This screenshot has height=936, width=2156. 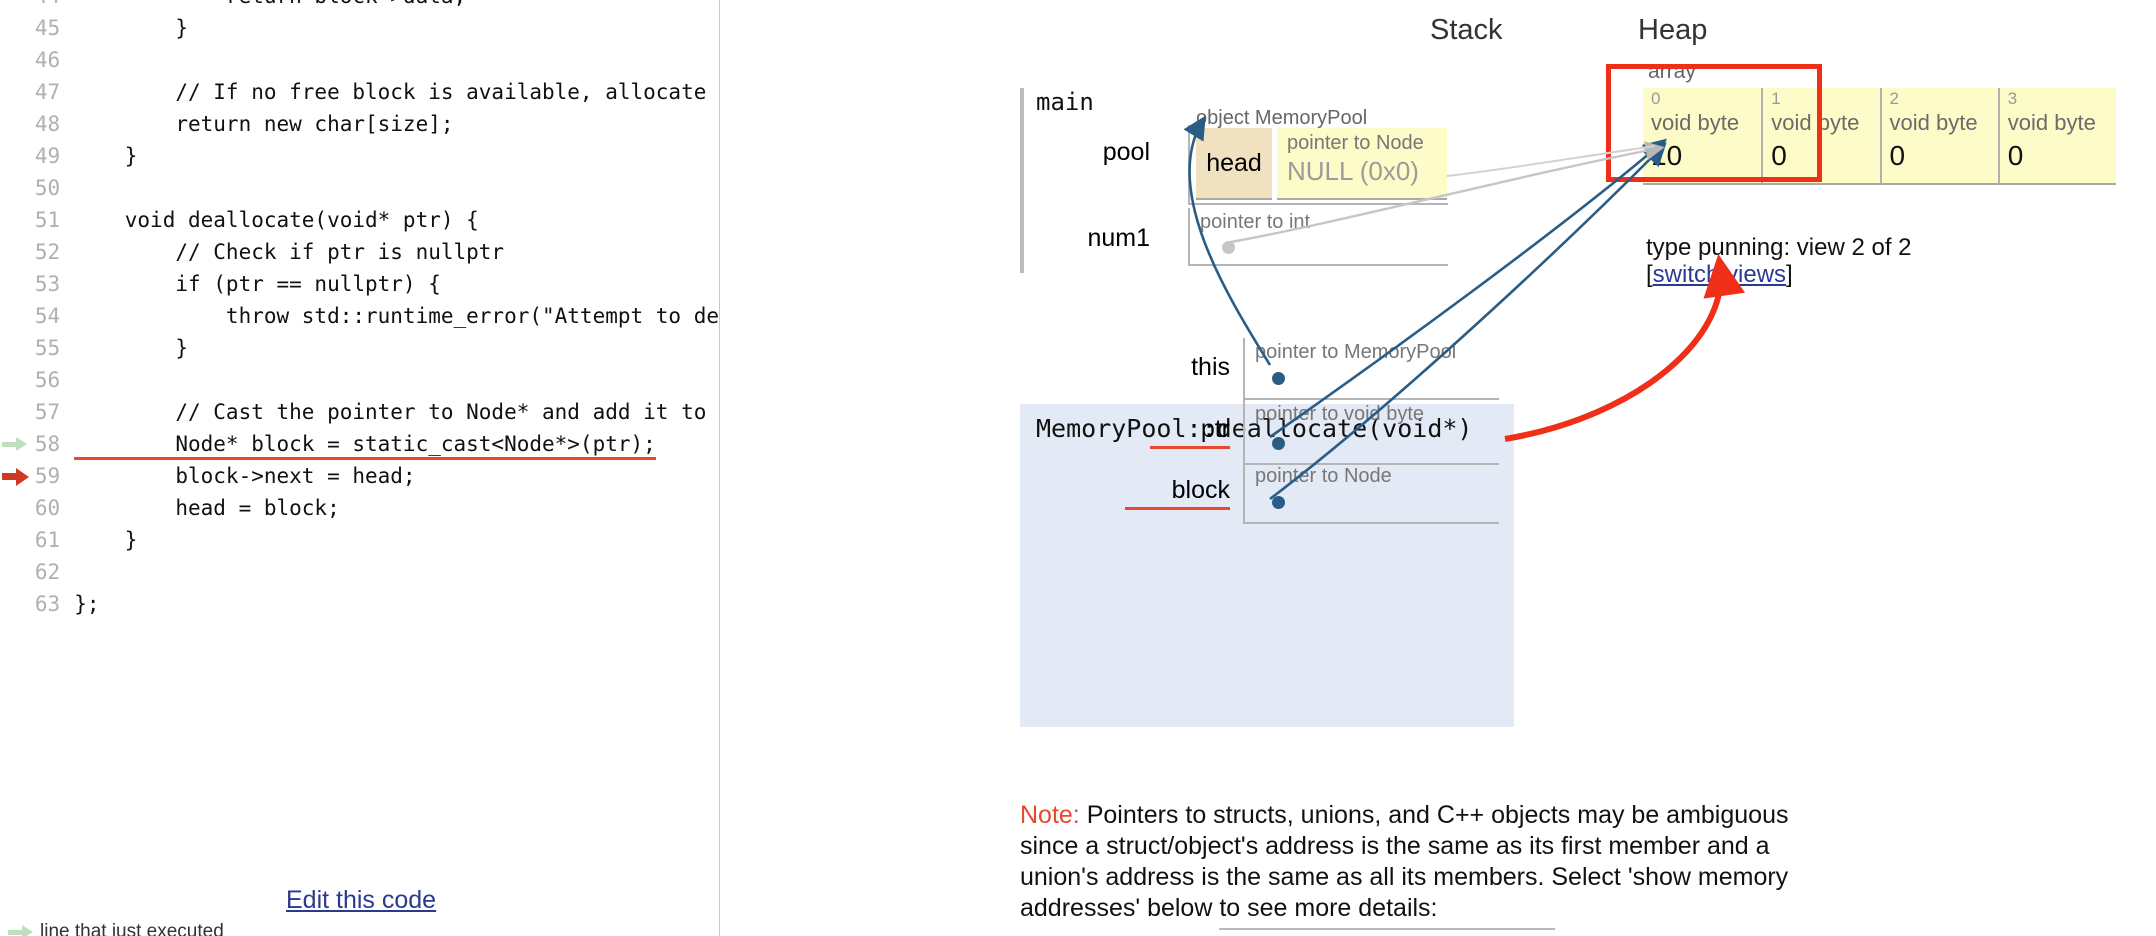 What do you see at coordinates (245, 476) in the screenshot?
I see `code-line-content: block->next = head;` at bounding box center [245, 476].